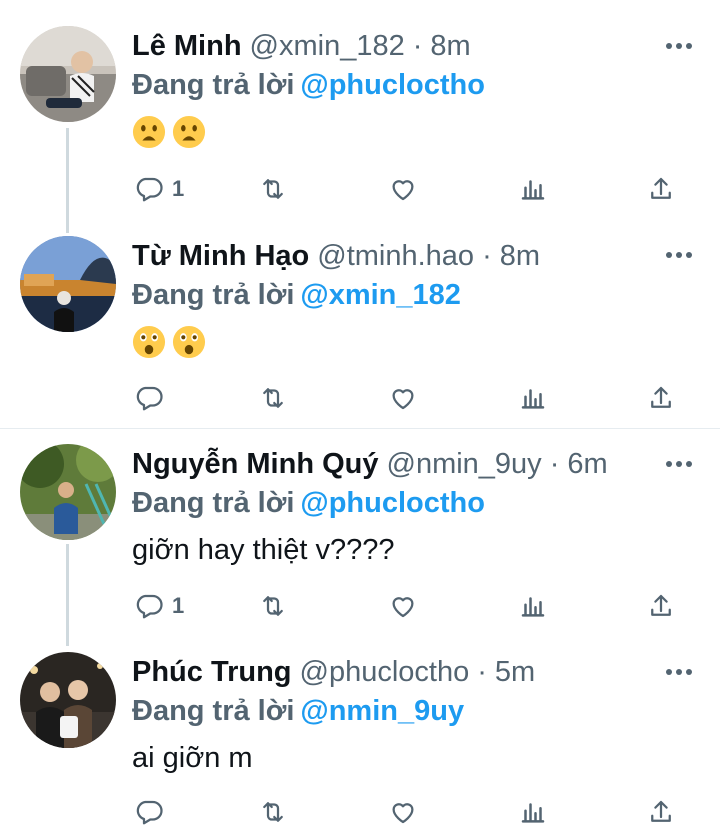  Describe the element at coordinates (380, 295) in the screenshot. I see `replying-to-link: @xmin_182` at that location.